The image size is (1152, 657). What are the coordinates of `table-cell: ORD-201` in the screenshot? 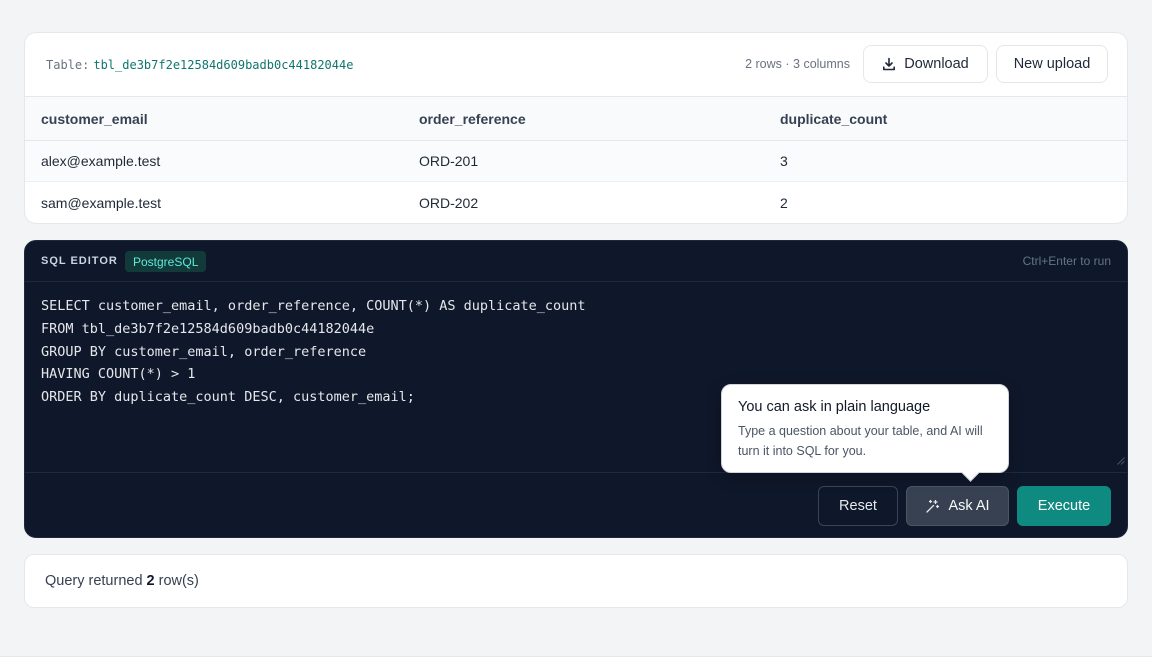 It's located at (449, 161).